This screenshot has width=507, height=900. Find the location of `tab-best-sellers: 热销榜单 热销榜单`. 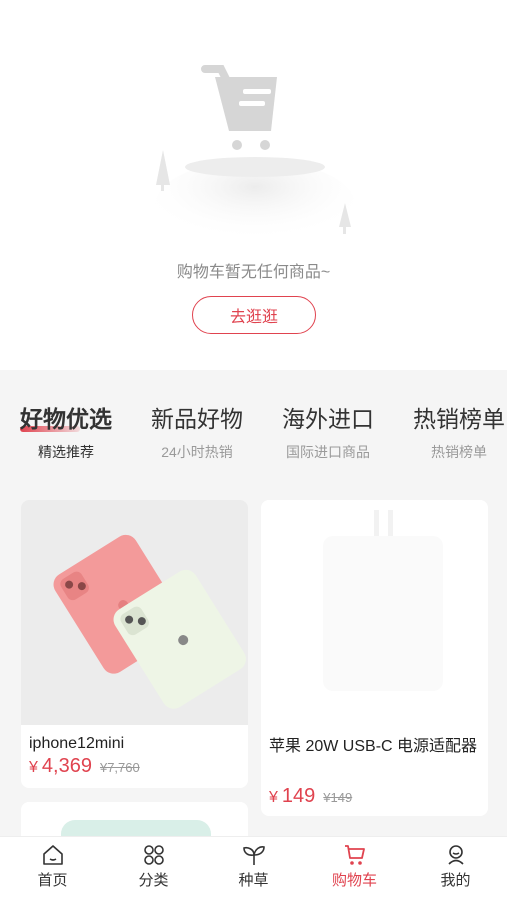

tab-best-sellers: 热销榜单 热销榜单 is located at coordinates (459, 431).